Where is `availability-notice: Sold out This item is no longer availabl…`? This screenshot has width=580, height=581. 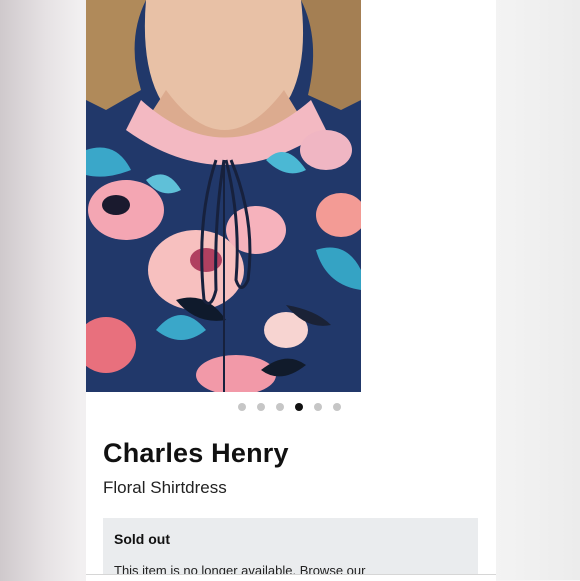 availability-notice: Sold out This item is no longer availabl… is located at coordinates (290, 549).